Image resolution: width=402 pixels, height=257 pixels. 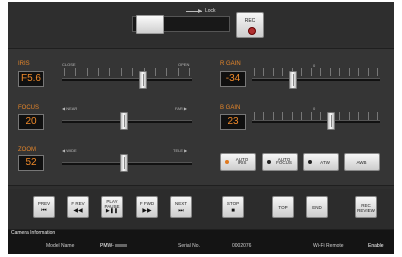 What do you see at coordinates (310, 162) in the screenshot?
I see `atw-indicator-icon` at bounding box center [310, 162].